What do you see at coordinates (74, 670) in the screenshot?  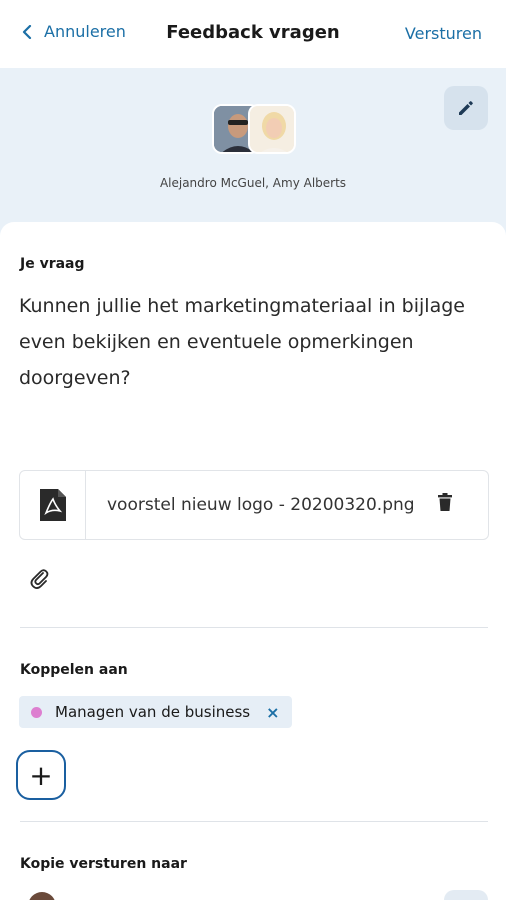 I see `link-label: Koppelen aan` at bounding box center [74, 670].